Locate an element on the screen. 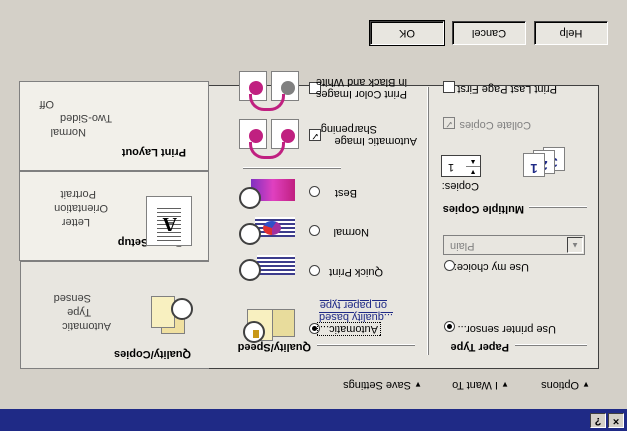 This screenshot has width=627, height=431. save-settings-menu: ▼ Save Settings is located at coordinates (382, 385).